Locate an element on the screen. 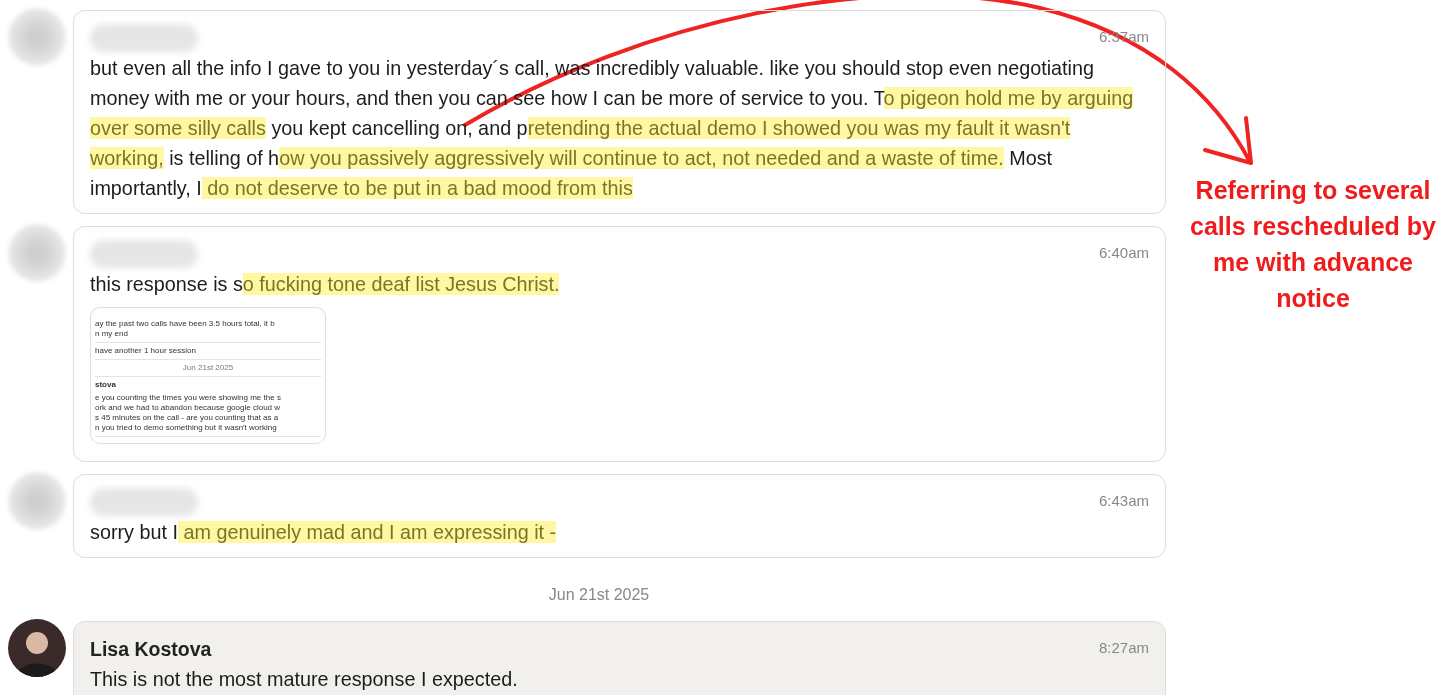 The width and height of the screenshot is (1456, 695). thumbnail-text: n you tried to demo something but it wasn't working is located at coordinates (186, 428).